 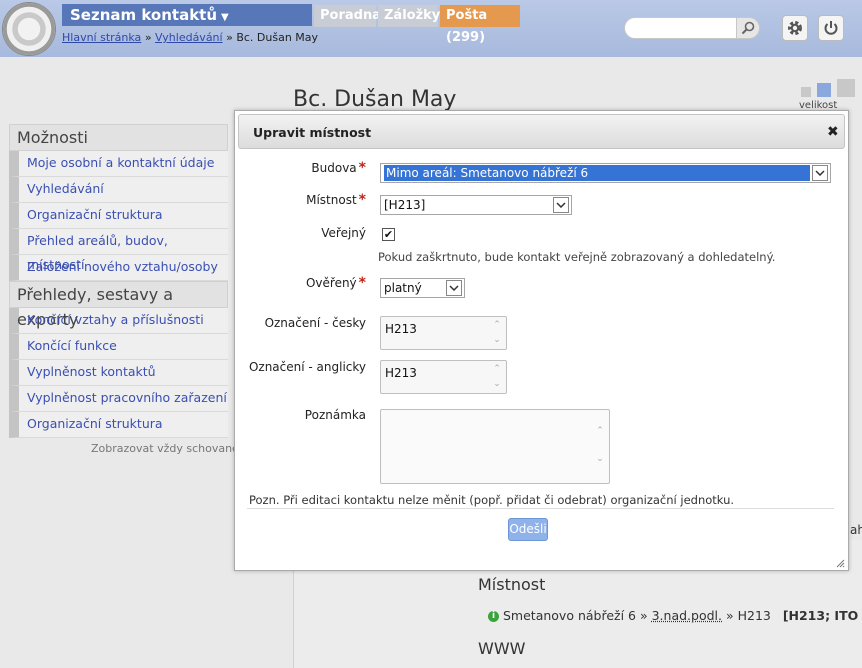 I want to click on resize-handle-icon, so click(x=840, y=562).